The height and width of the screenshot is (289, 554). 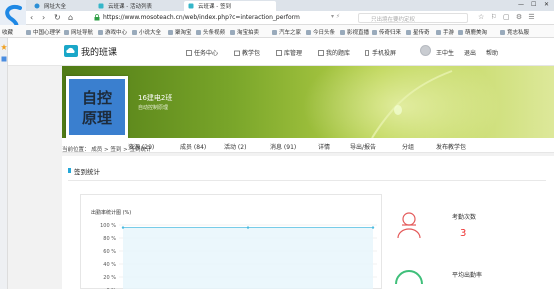 I want to click on bookmark-item: 汽车之家, so click(x=286, y=32).